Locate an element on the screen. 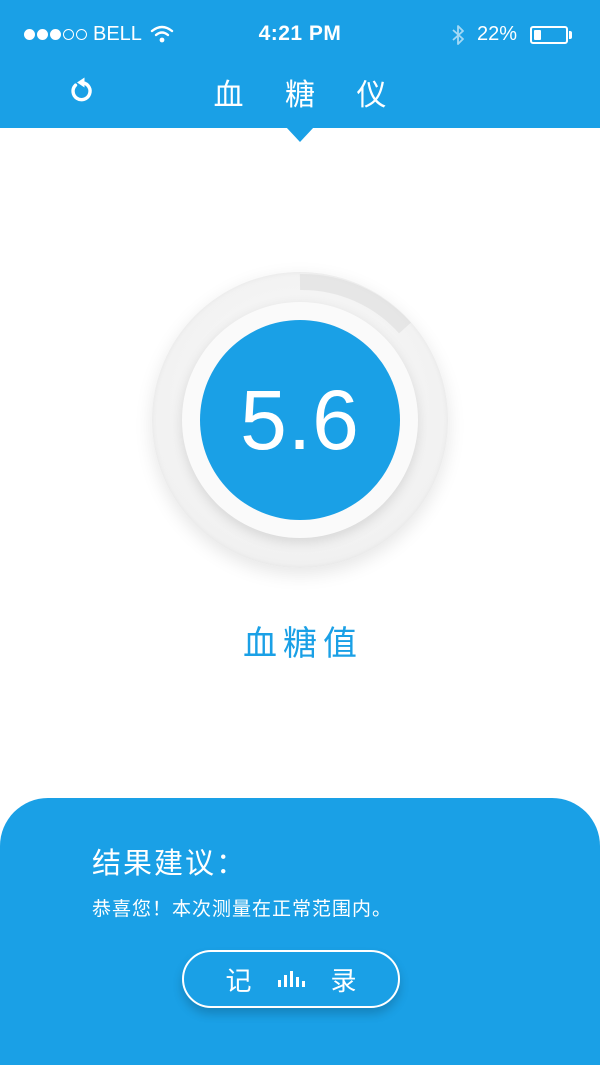 This screenshot has height=1065, width=600. glucose-reading-circle: 5.6 is located at coordinates (300, 420).